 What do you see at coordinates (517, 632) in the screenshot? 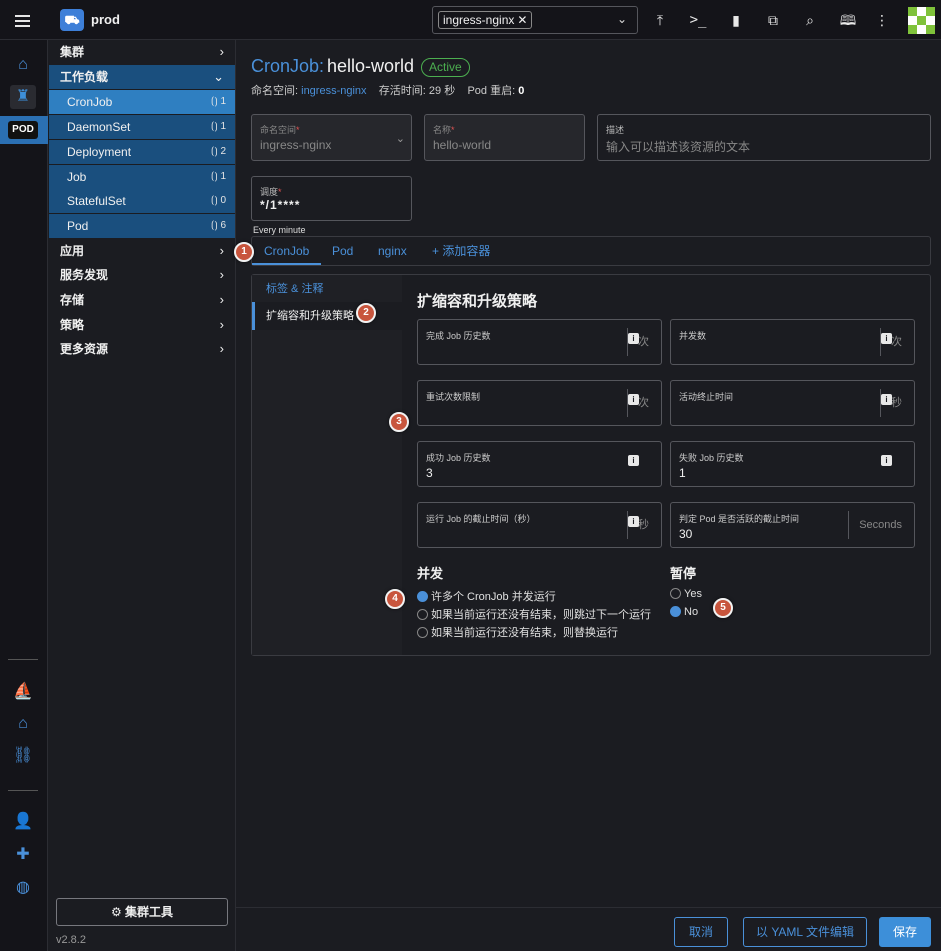
I see `concurrency-option-replace: 如果当前运行还没有结束，则替换运行` at bounding box center [517, 632].